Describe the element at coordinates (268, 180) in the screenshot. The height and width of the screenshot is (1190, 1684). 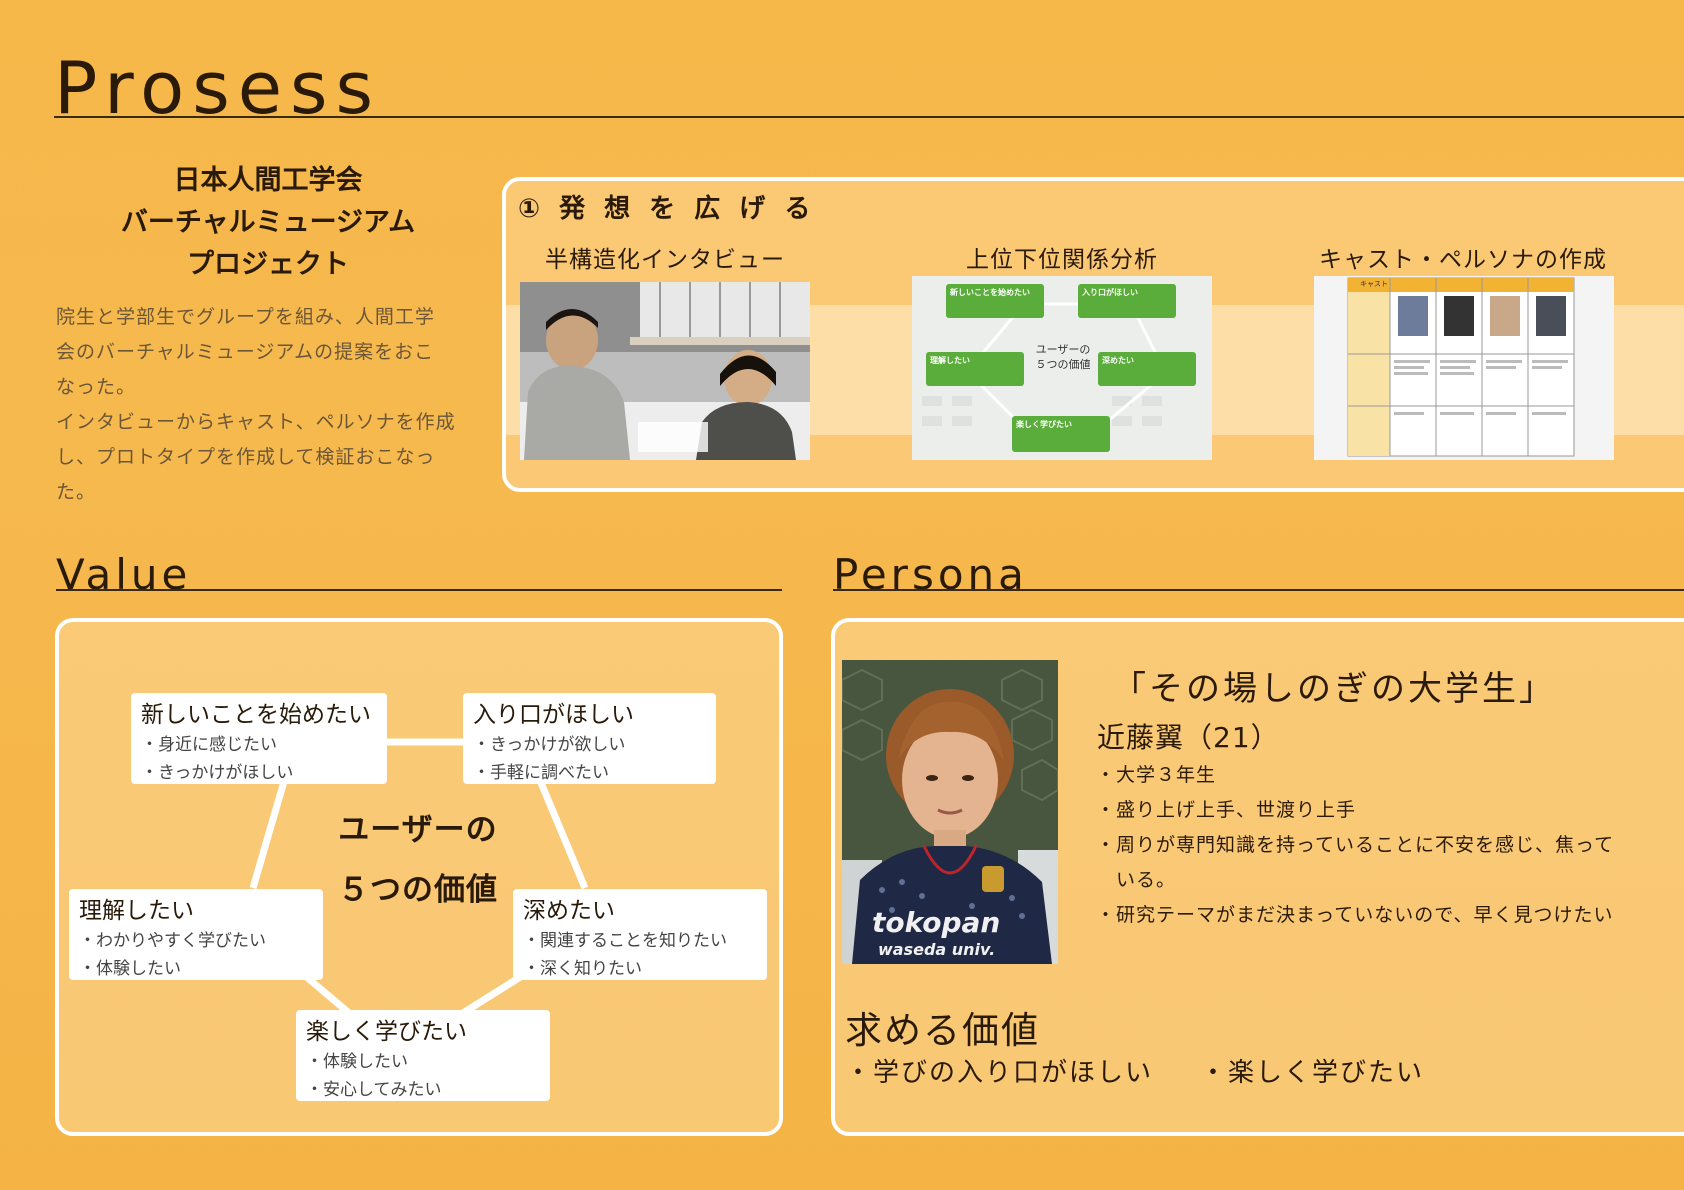
I see `project-title-line: 日本人間工学会` at that location.